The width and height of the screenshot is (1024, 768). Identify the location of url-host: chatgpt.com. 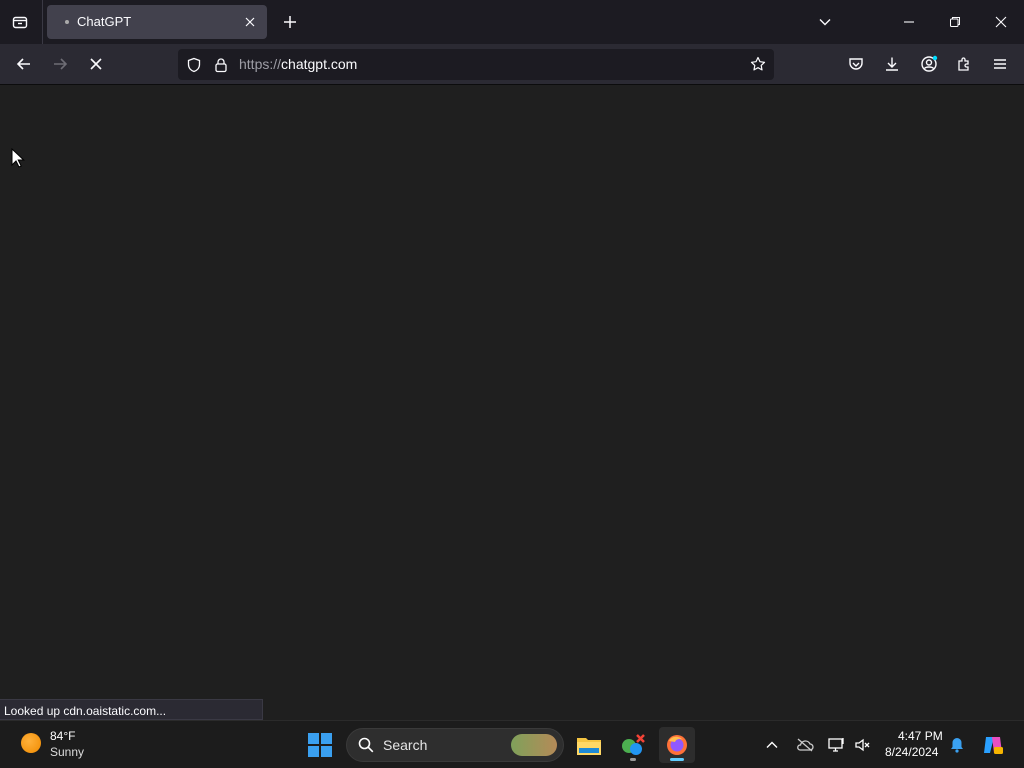
(319, 64).